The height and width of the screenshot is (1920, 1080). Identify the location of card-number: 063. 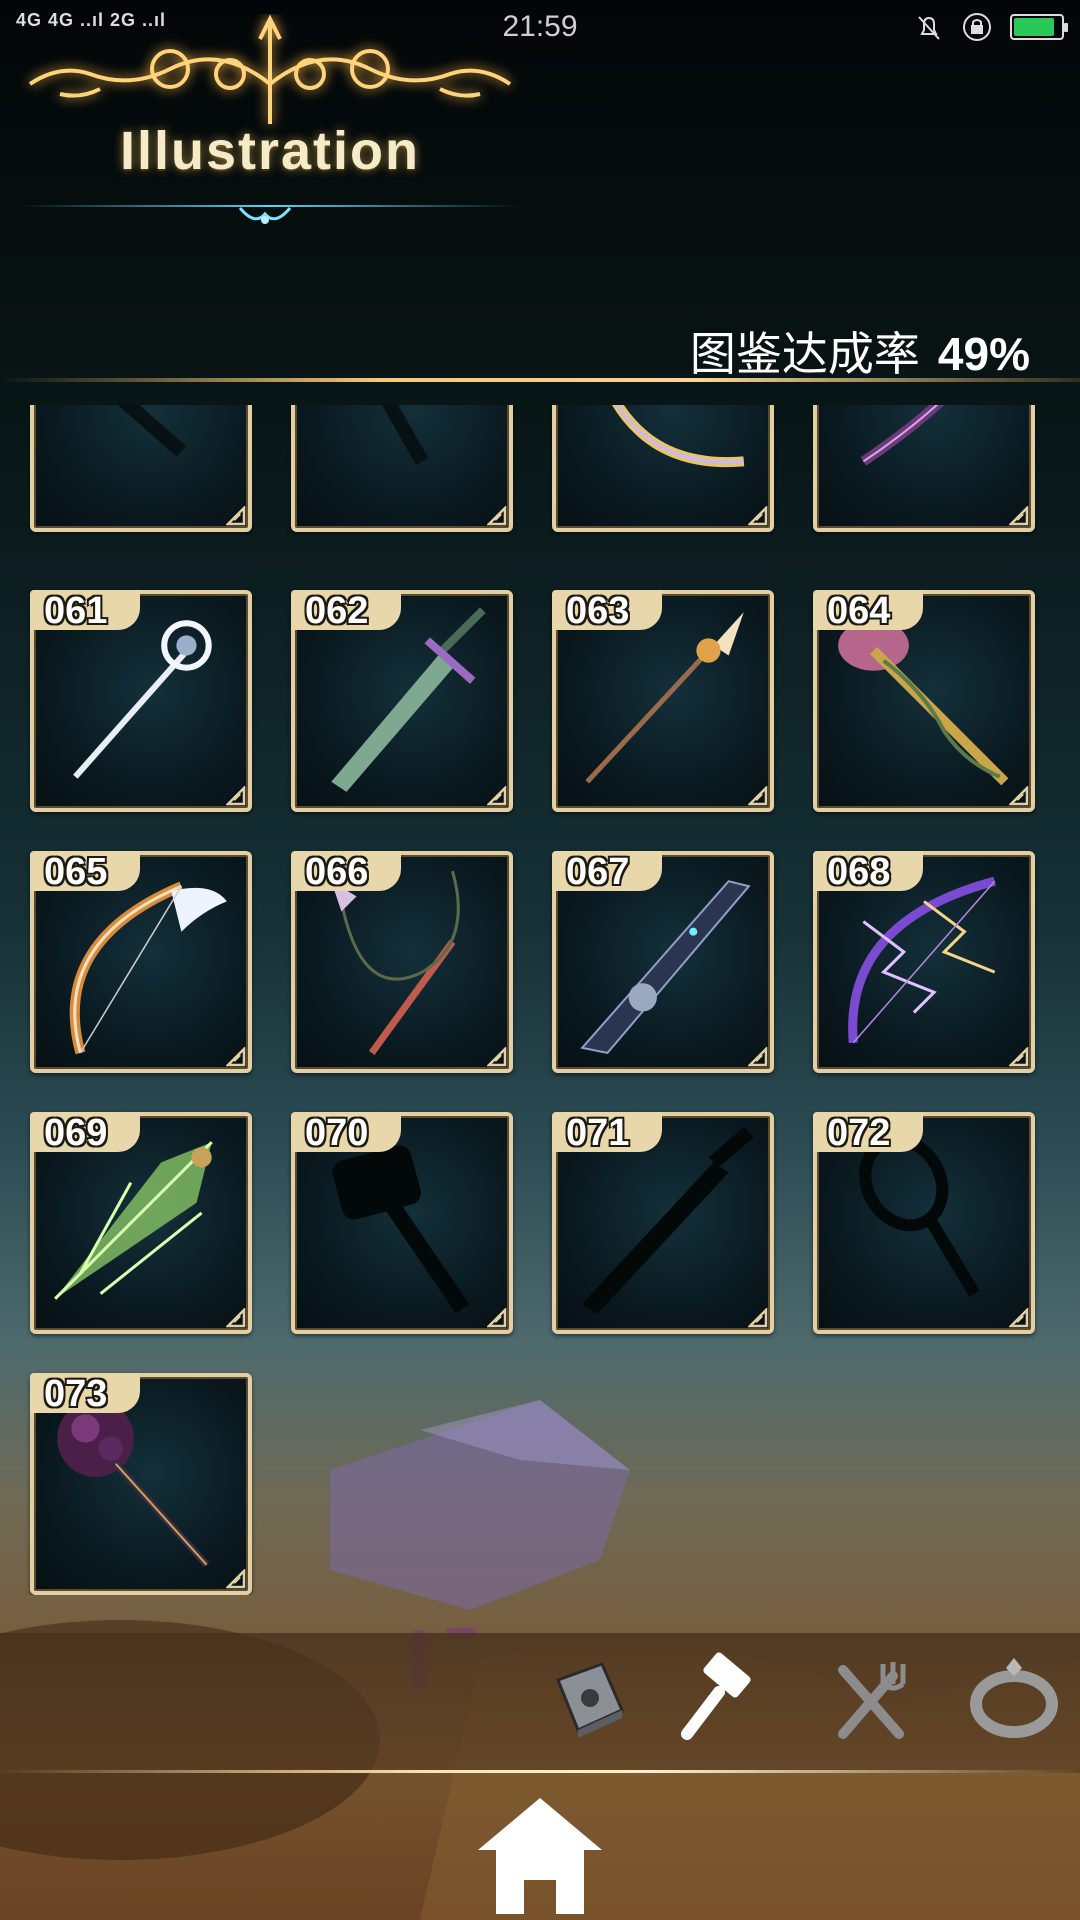
(607, 611).